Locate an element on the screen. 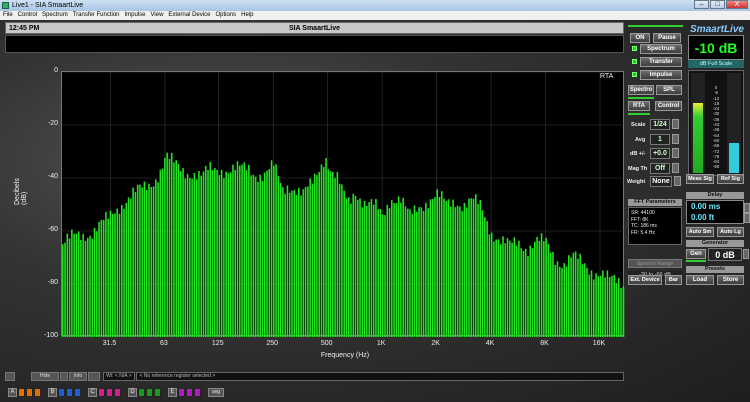 The width and height of the screenshot is (750, 402). gen-button: Gen is located at coordinates (696, 254).